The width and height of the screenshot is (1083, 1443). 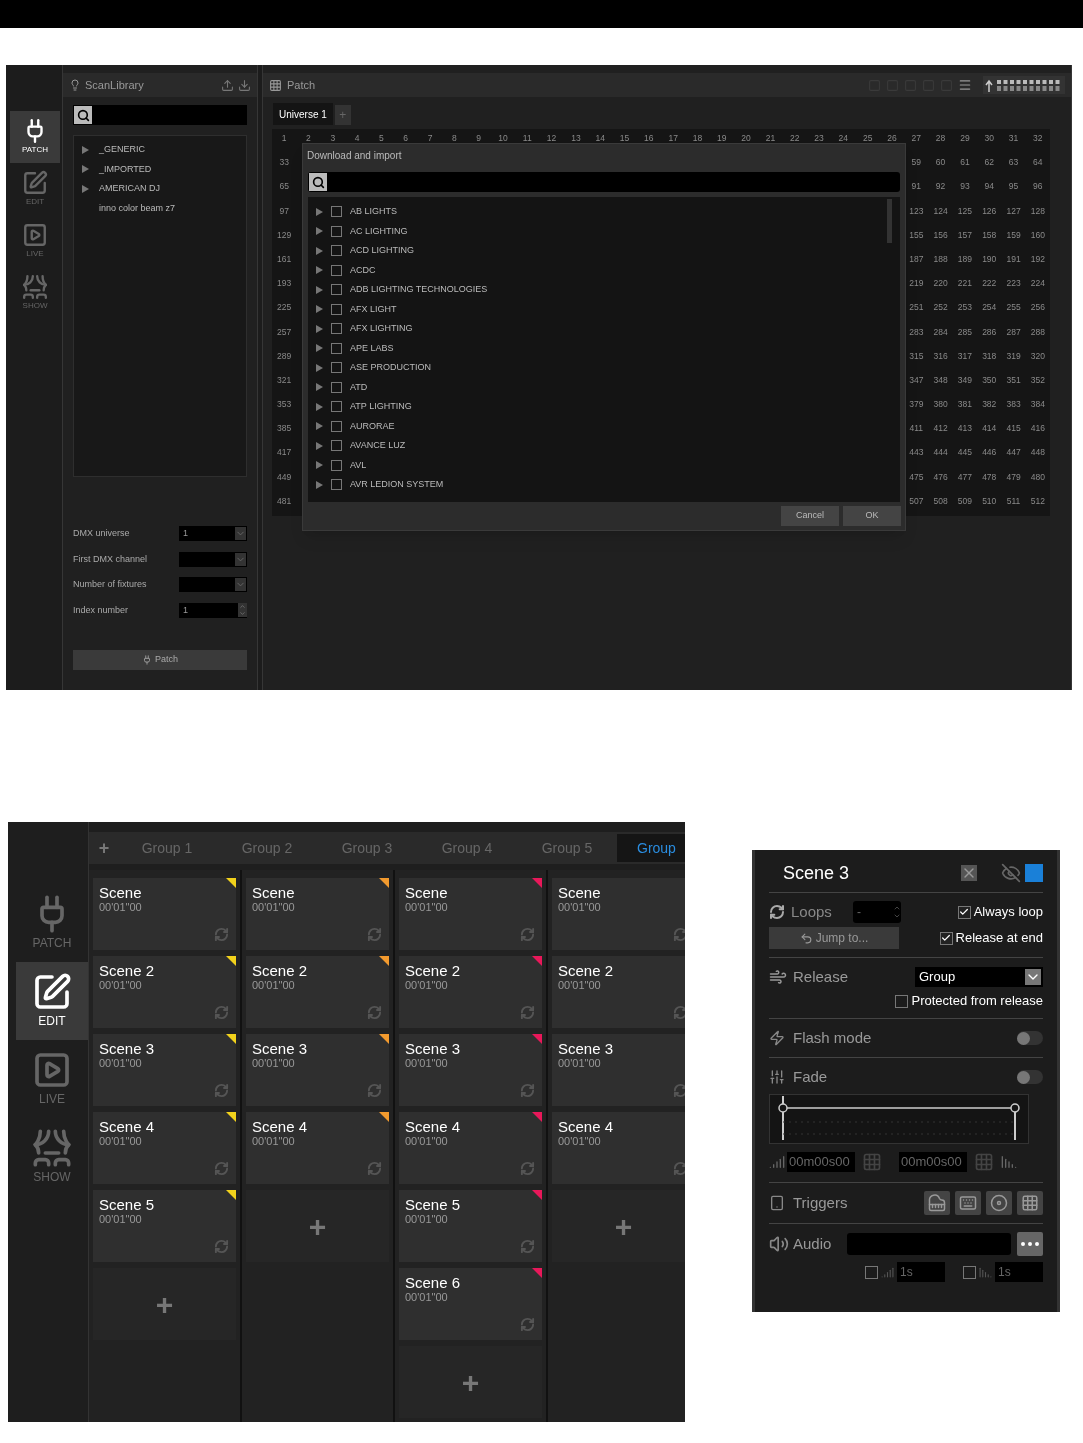 What do you see at coordinates (381, 407) in the screenshot?
I see `list-item: ATP LIGHTING` at bounding box center [381, 407].